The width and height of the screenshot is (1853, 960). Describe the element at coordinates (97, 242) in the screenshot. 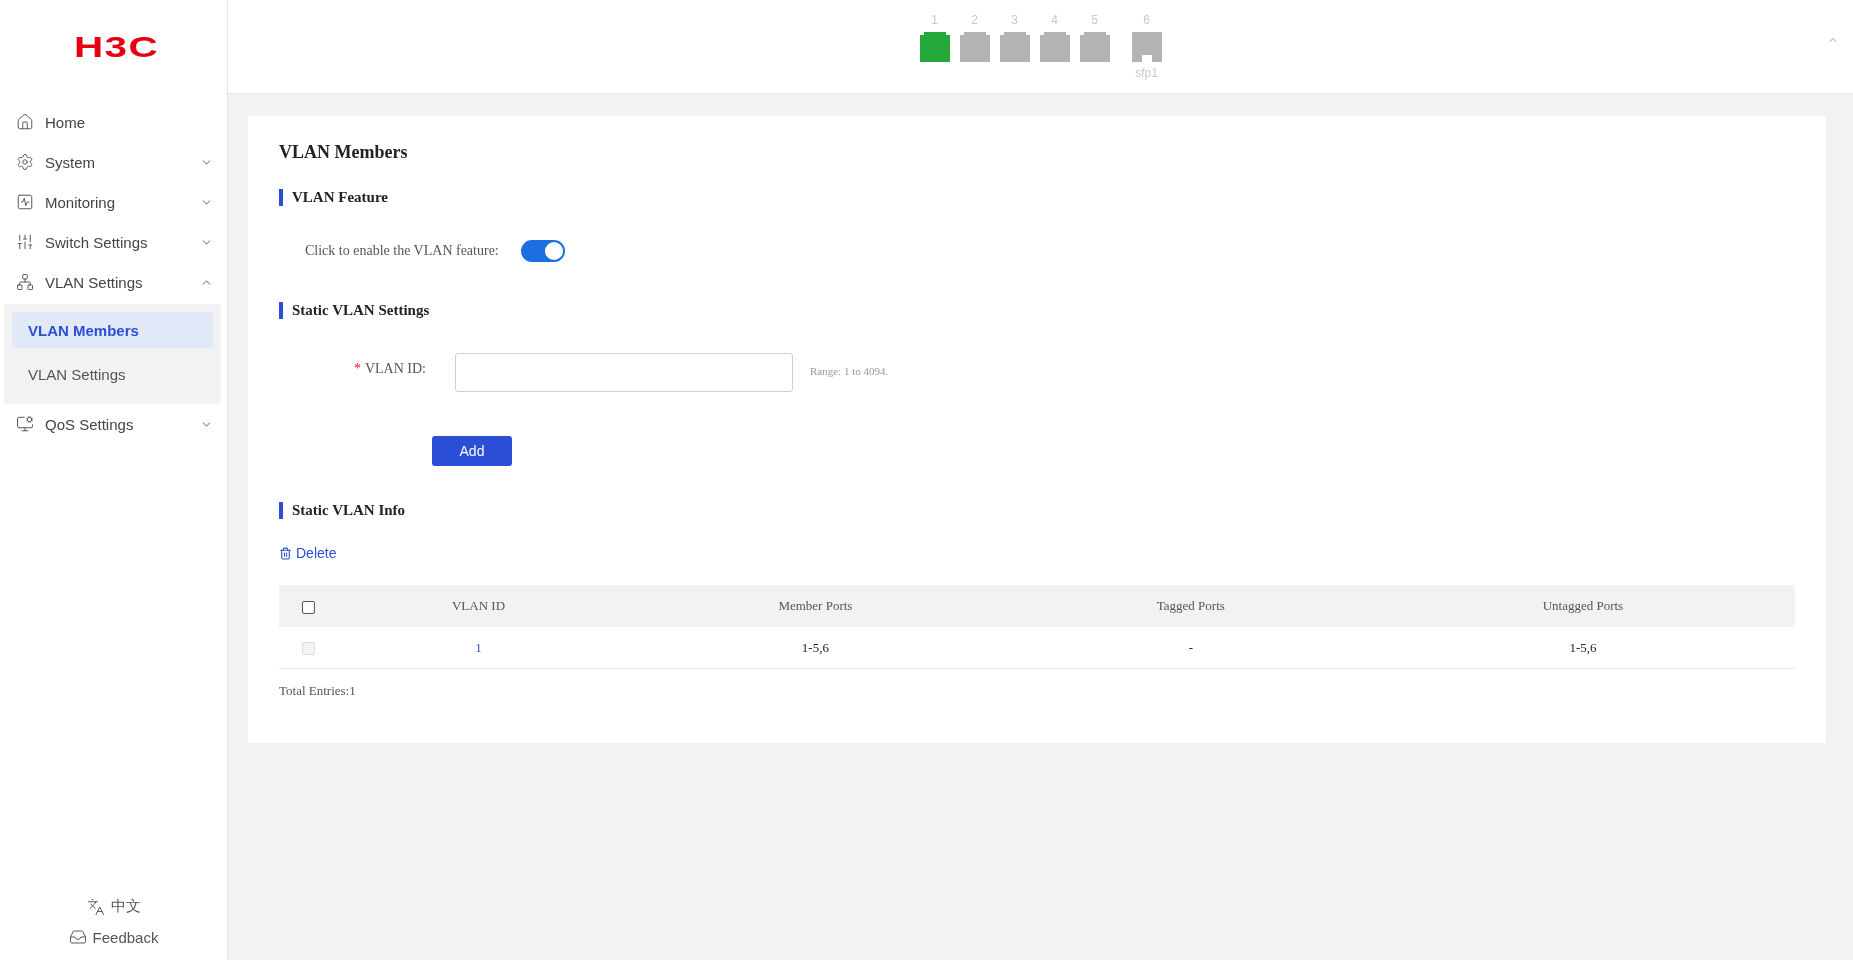

I see `sidebar-item-label: Switch Settings` at that location.